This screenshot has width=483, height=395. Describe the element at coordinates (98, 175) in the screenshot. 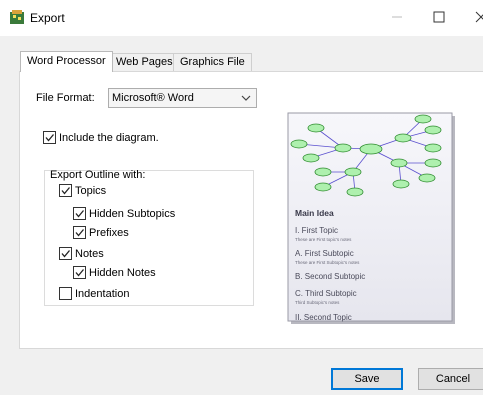

I see `export-outline-label: Export Outline with:` at that location.